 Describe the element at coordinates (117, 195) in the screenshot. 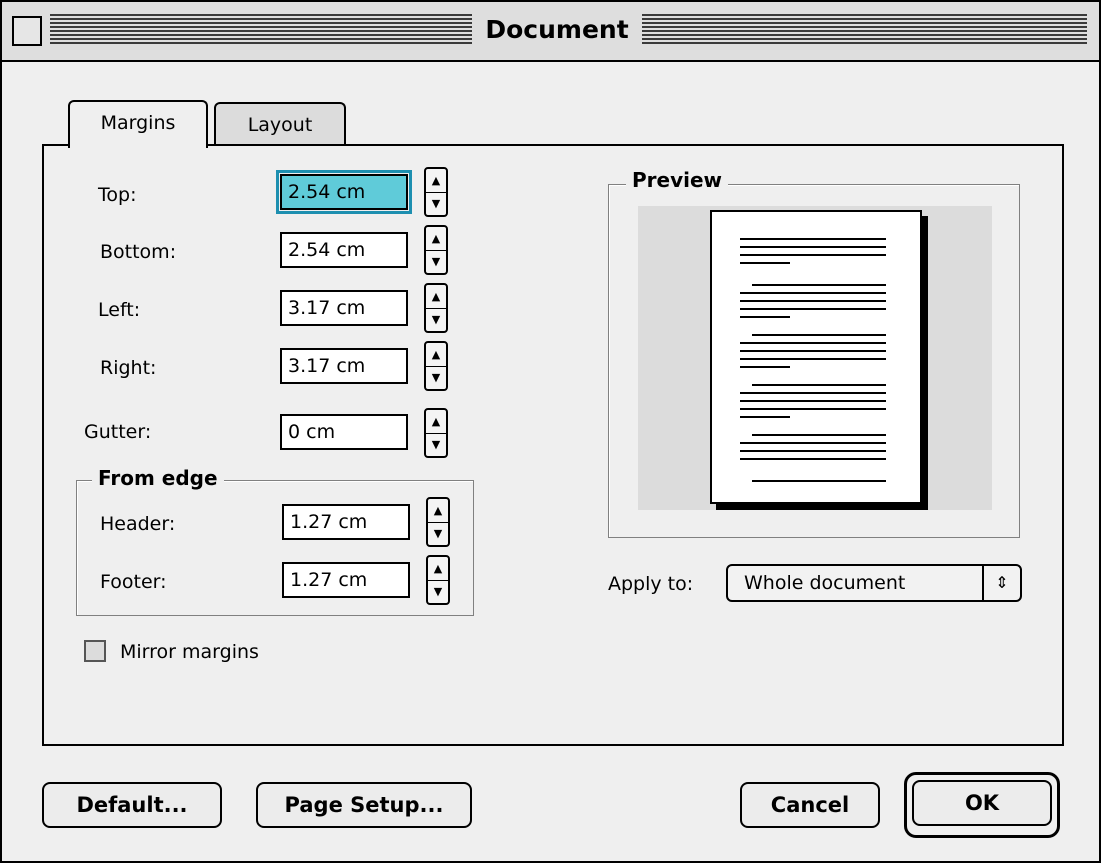

I see `top-label: Top:` at that location.